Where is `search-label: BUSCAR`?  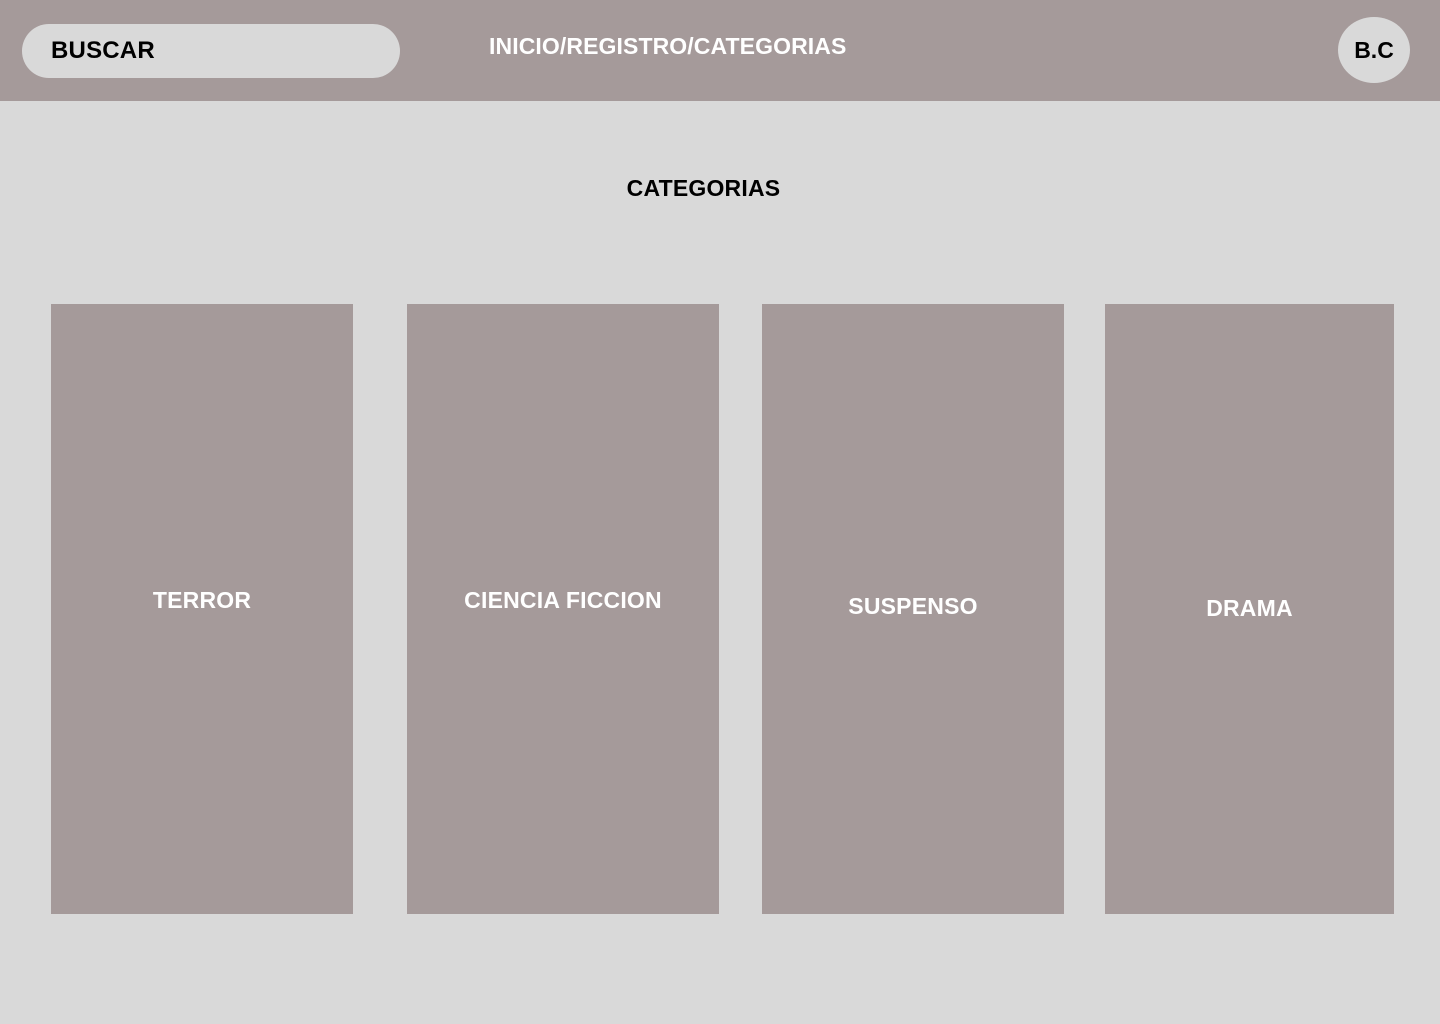 search-label: BUSCAR is located at coordinates (103, 50).